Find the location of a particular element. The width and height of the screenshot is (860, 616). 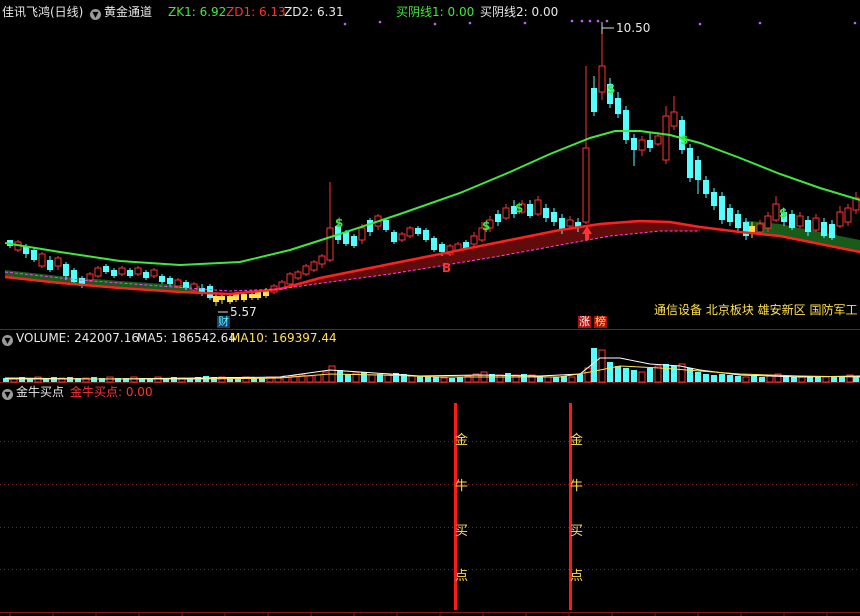

signal-value: 金牛买点: 0.00 is located at coordinates (111, 392).